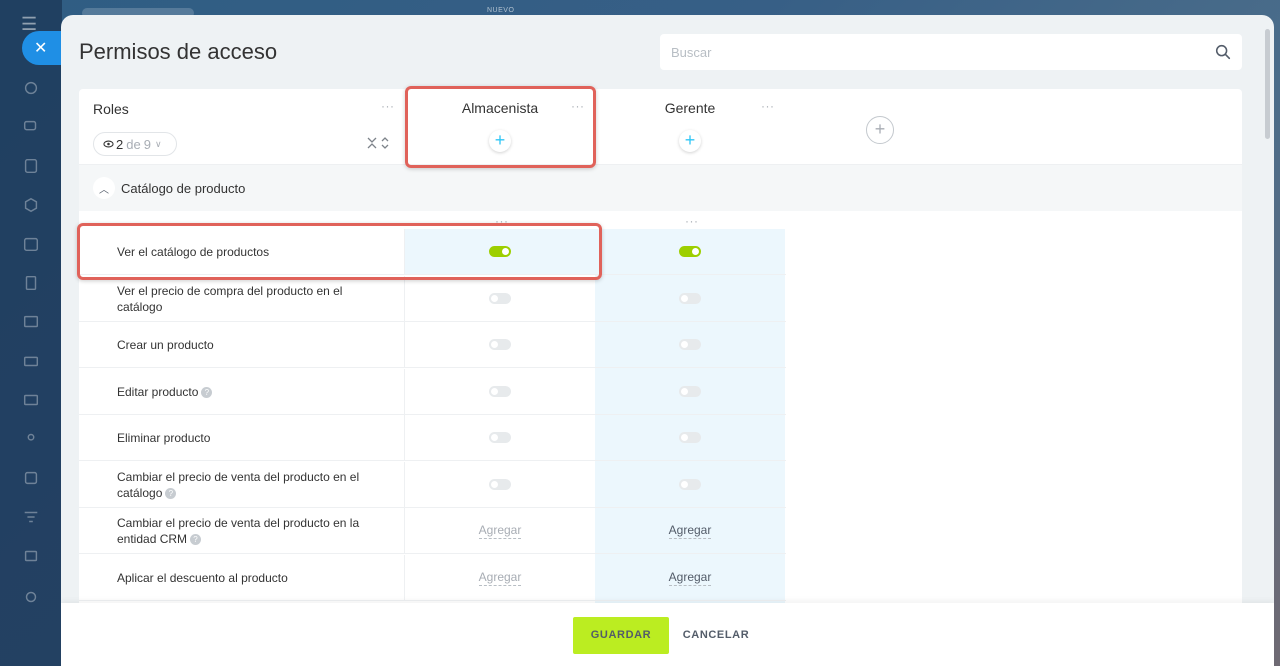  I want to click on role-column-gerente: Gerente ··· +, so click(690, 127).